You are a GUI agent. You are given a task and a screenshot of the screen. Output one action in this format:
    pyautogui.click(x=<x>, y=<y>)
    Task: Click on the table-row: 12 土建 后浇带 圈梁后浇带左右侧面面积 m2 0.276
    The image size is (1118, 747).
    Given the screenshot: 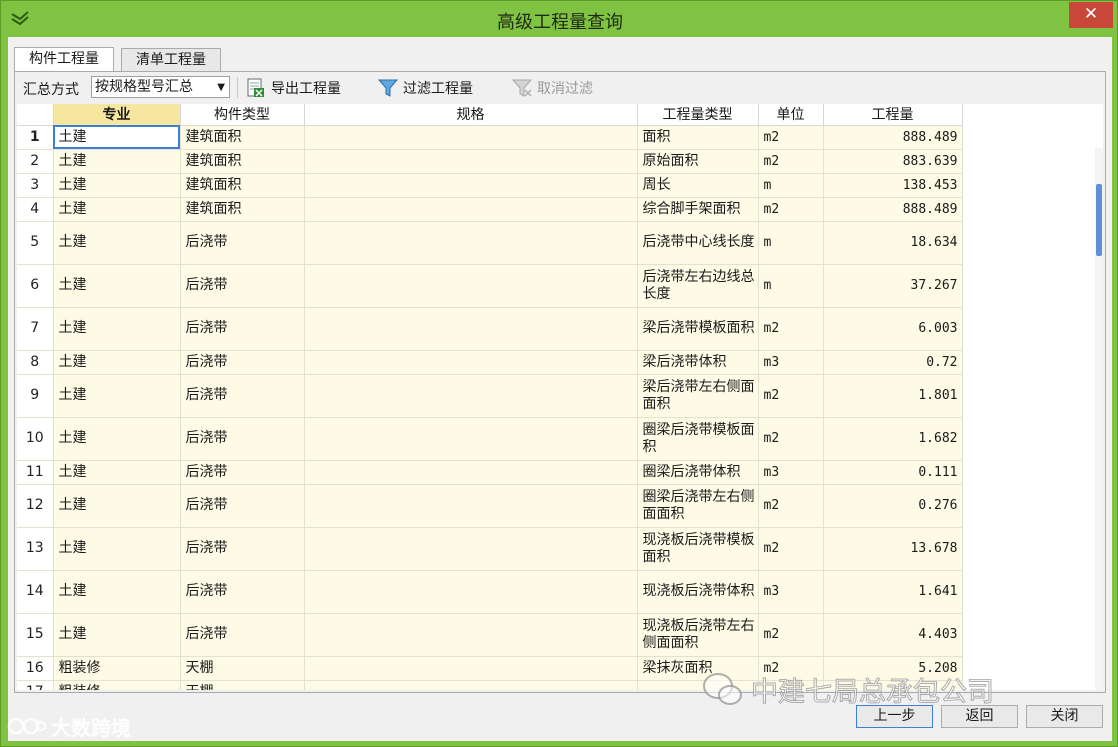 What is the action you would take?
    pyautogui.click(x=490, y=506)
    